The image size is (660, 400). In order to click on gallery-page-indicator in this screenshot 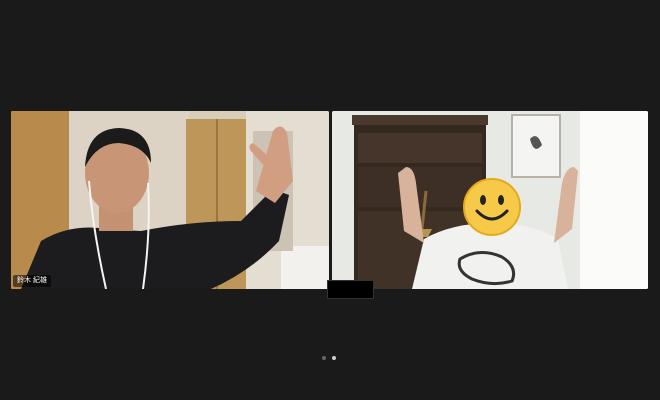, I will do `click(329, 358)`.